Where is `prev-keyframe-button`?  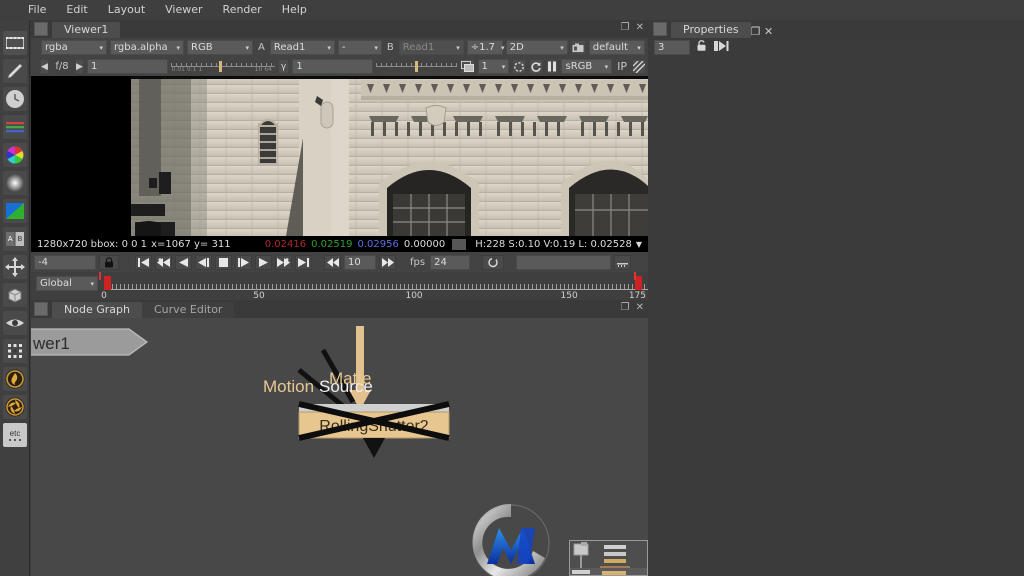 prev-keyframe-button is located at coordinates (163, 262).